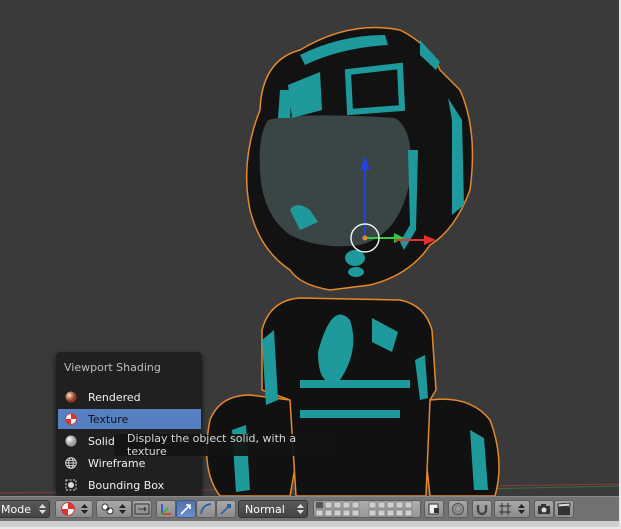  I want to click on pivot-dots-icon, so click(107, 509).